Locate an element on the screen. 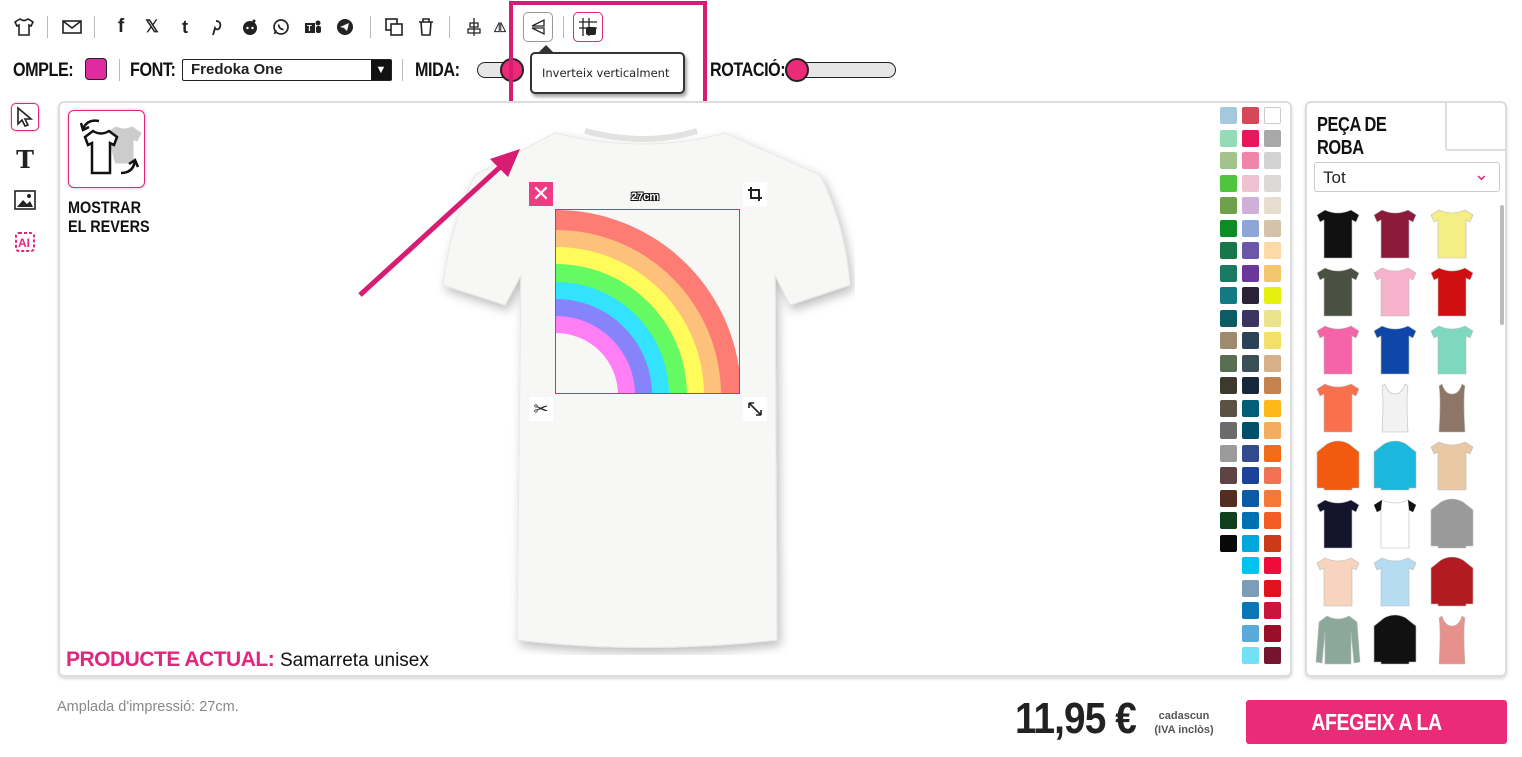  fill-color-swatch is located at coordinates (96, 69).